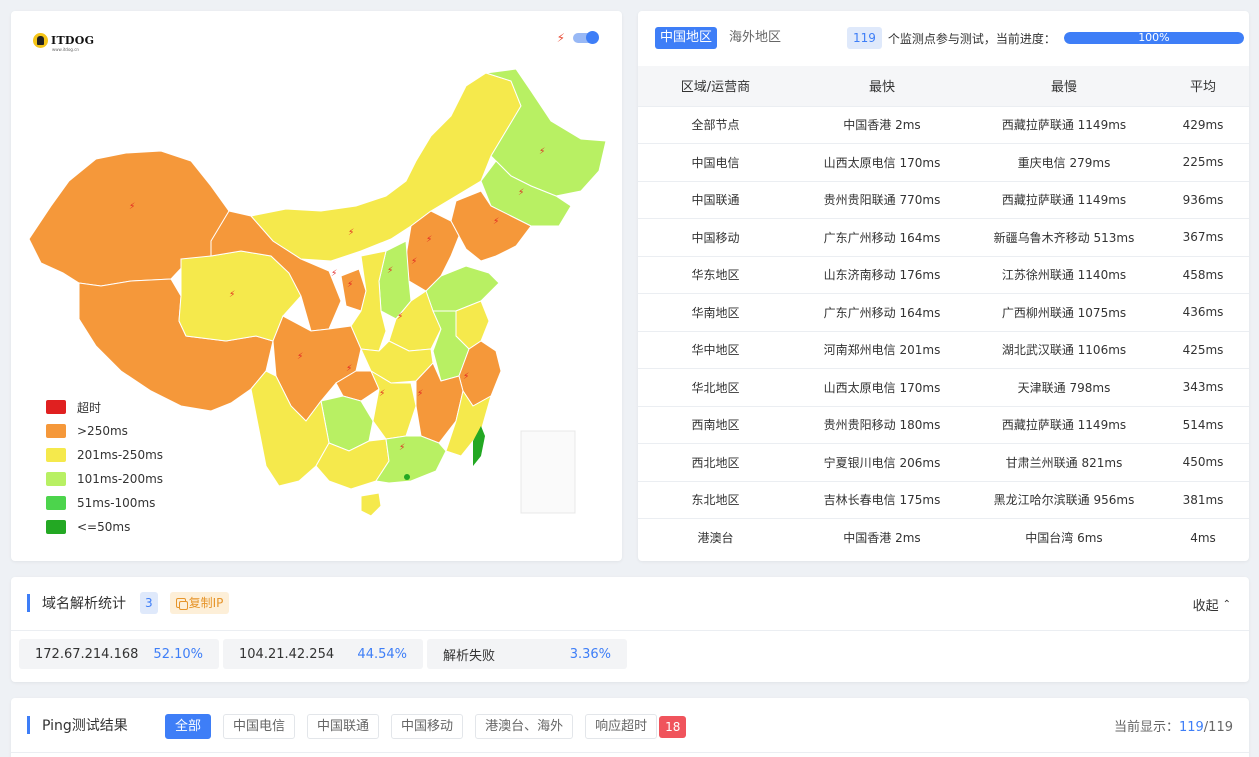 This screenshot has width=1259, height=757. Describe the element at coordinates (882, 312) in the screenshot. I see `cell-fastest: 广东广州移动 164ms` at that location.